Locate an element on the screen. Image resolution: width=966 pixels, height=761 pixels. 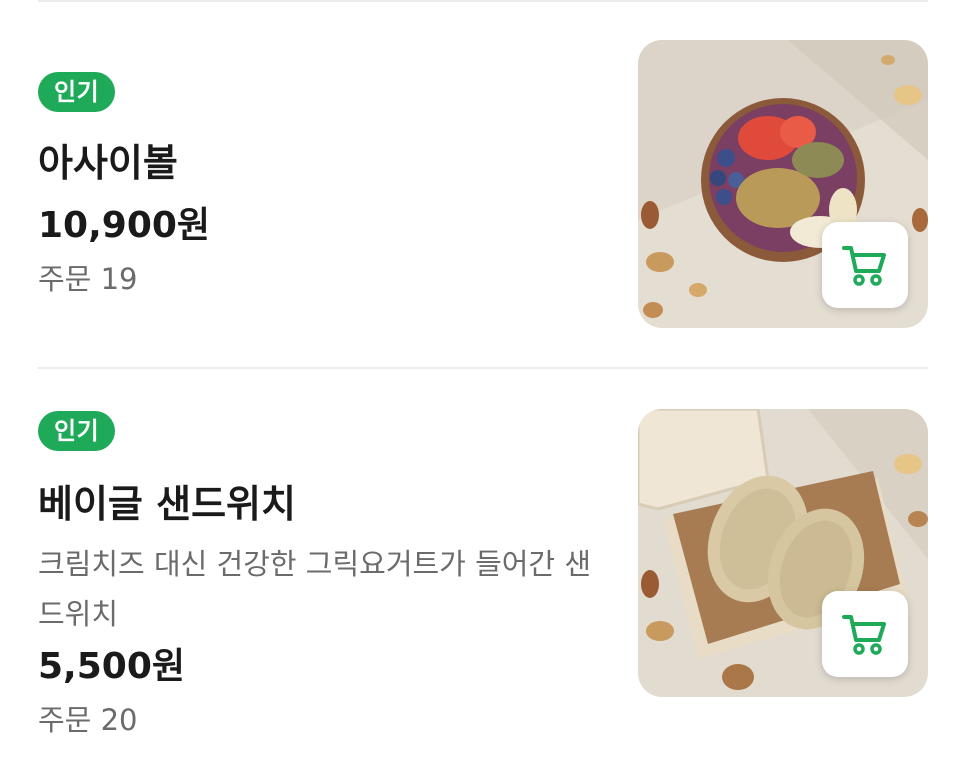
acai-bowl-photo is located at coordinates (783, 184).